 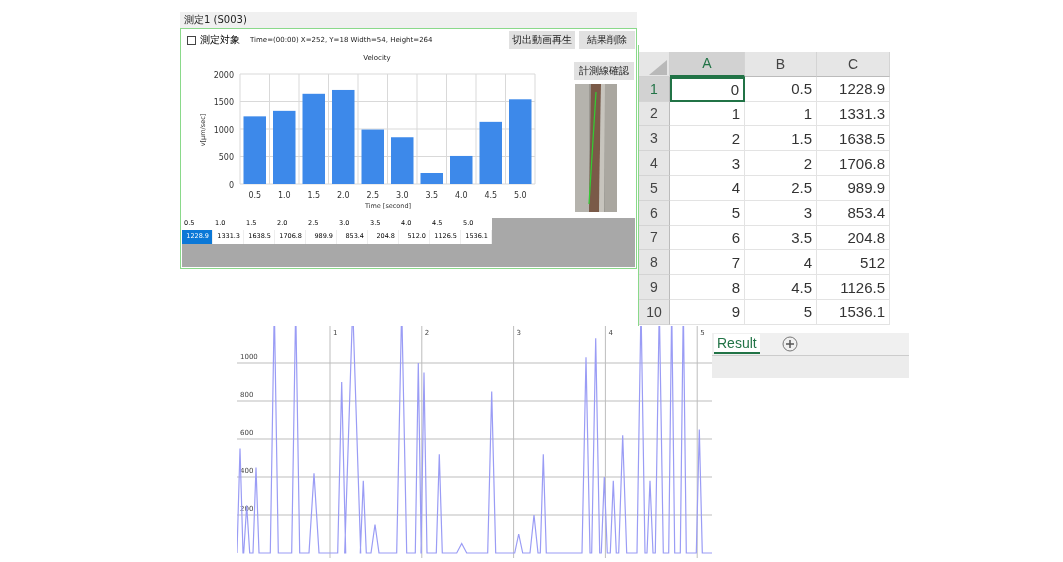 What do you see at coordinates (853, 139) in the screenshot?
I see `spreadsheet-cell: 1638.5` at bounding box center [853, 139].